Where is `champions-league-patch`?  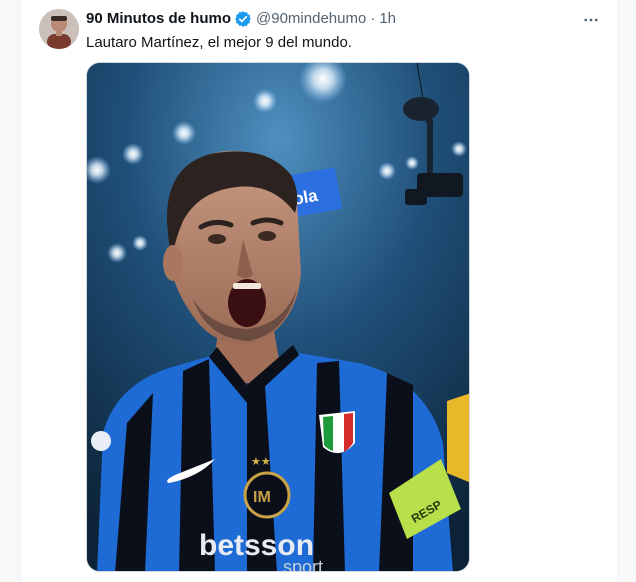
champions-league-patch is located at coordinates (101, 441).